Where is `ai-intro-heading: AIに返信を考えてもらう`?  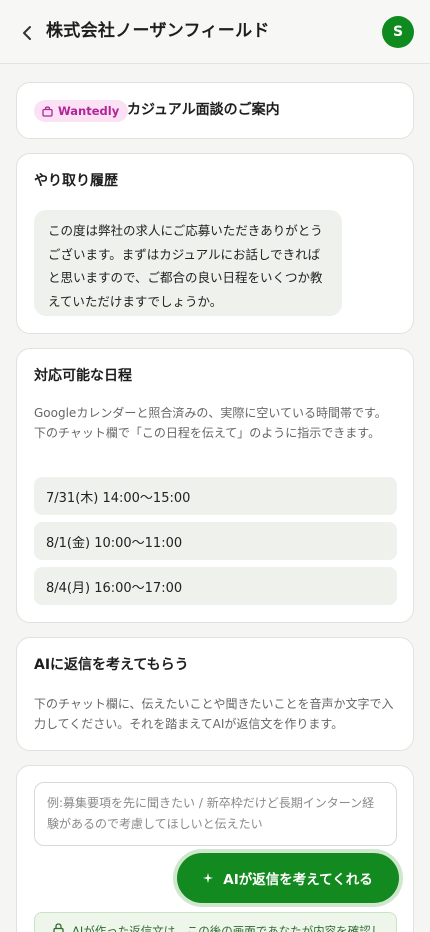 ai-intro-heading: AIに返信を考えてもらう is located at coordinates (111, 665).